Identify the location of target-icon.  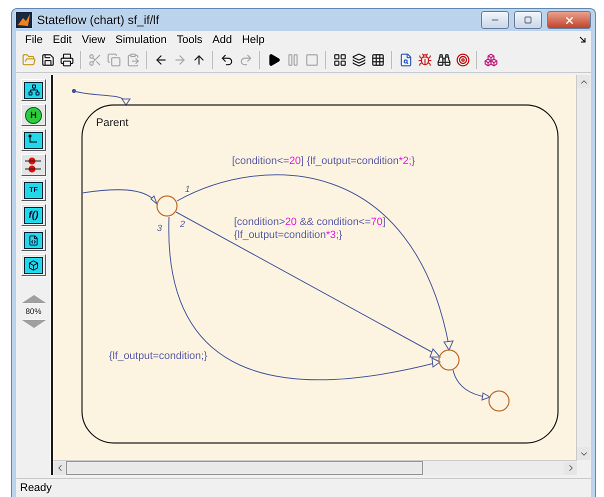
(463, 60).